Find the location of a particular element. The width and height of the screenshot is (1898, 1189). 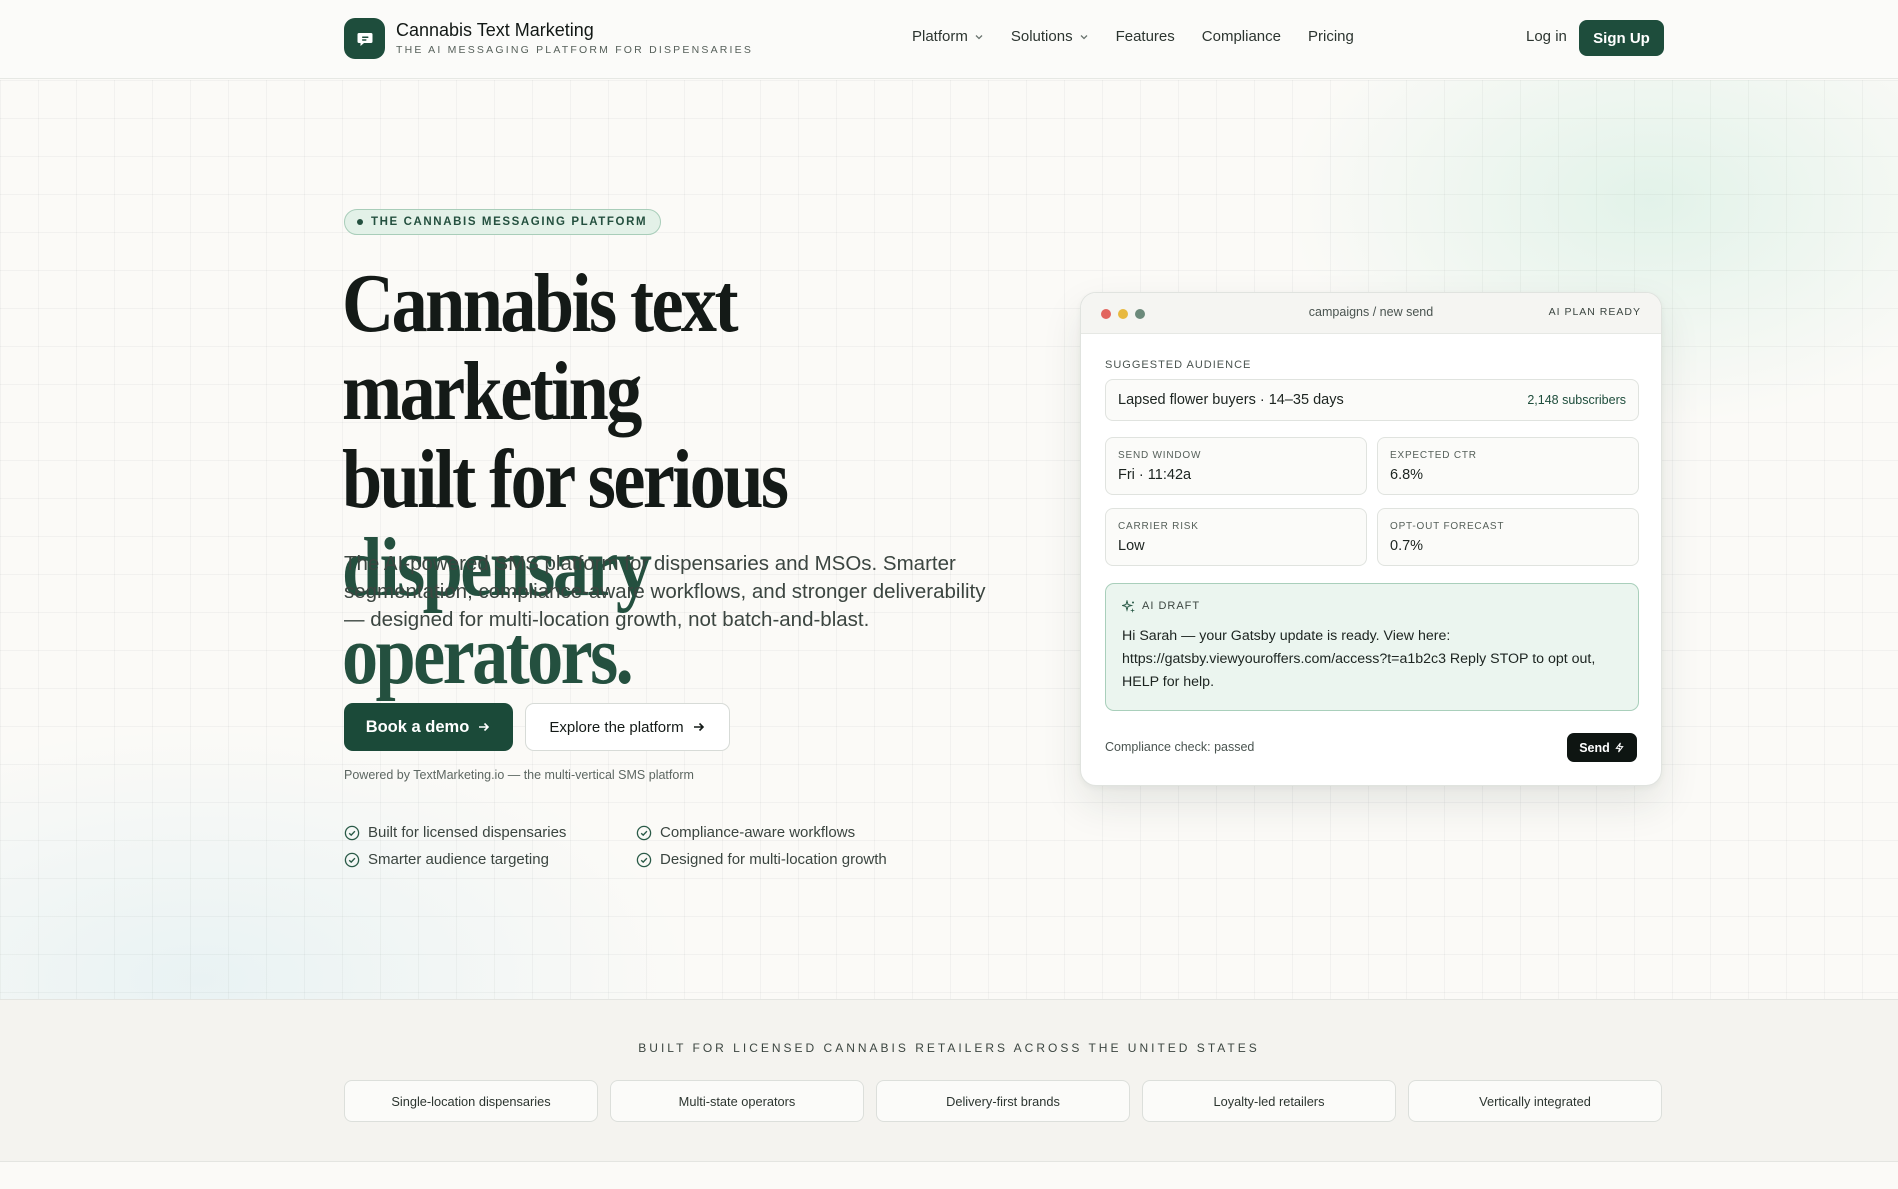

explore-platform-button: Explore the platform is located at coordinates (627, 727).